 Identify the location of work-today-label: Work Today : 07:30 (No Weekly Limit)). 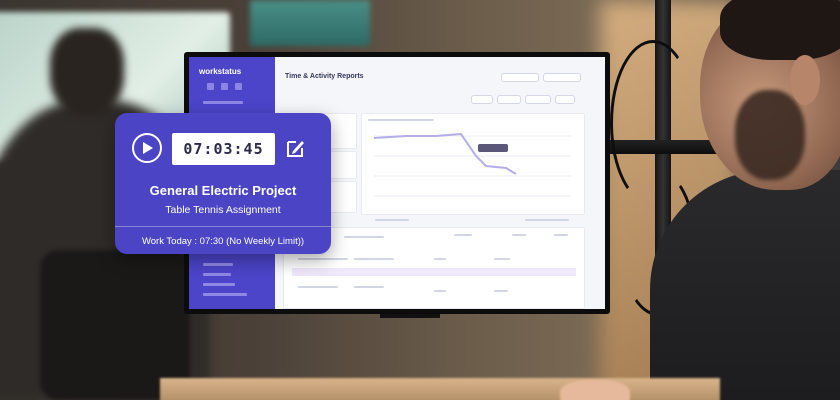
(223, 241).